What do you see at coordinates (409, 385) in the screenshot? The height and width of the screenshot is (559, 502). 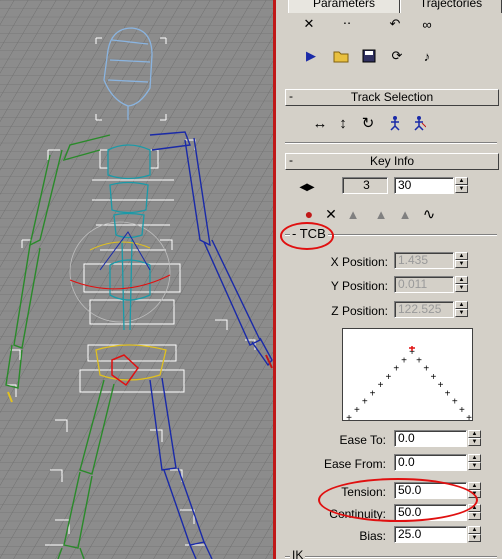 I see `tcb-curve-plot: +++++++++++++++++` at bounding box center [409, 385].